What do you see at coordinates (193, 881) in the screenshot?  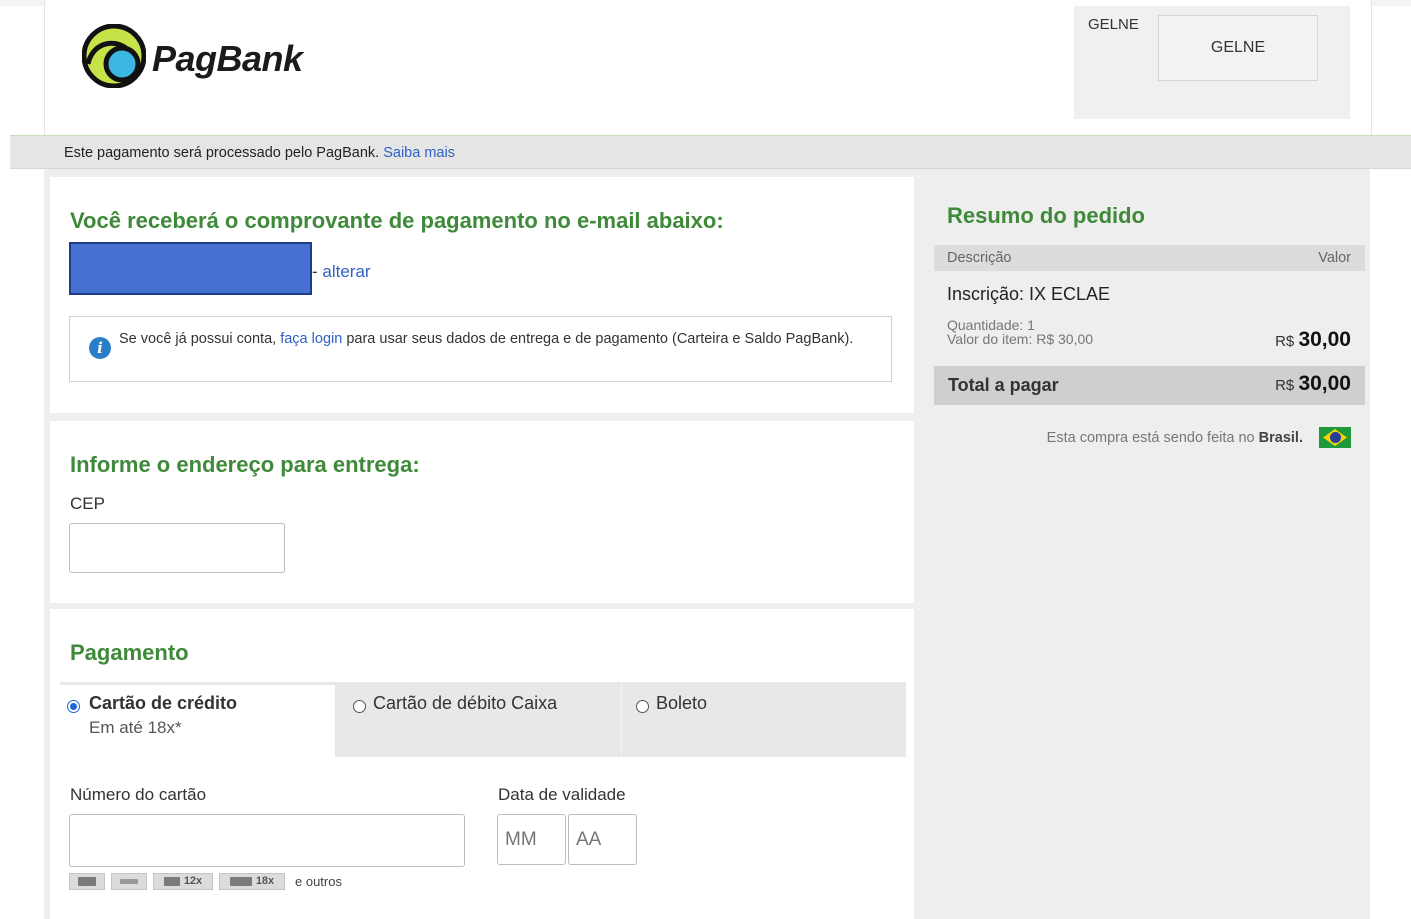 I see `brand-12x-text: 12x` at bounding box center [193, 881].